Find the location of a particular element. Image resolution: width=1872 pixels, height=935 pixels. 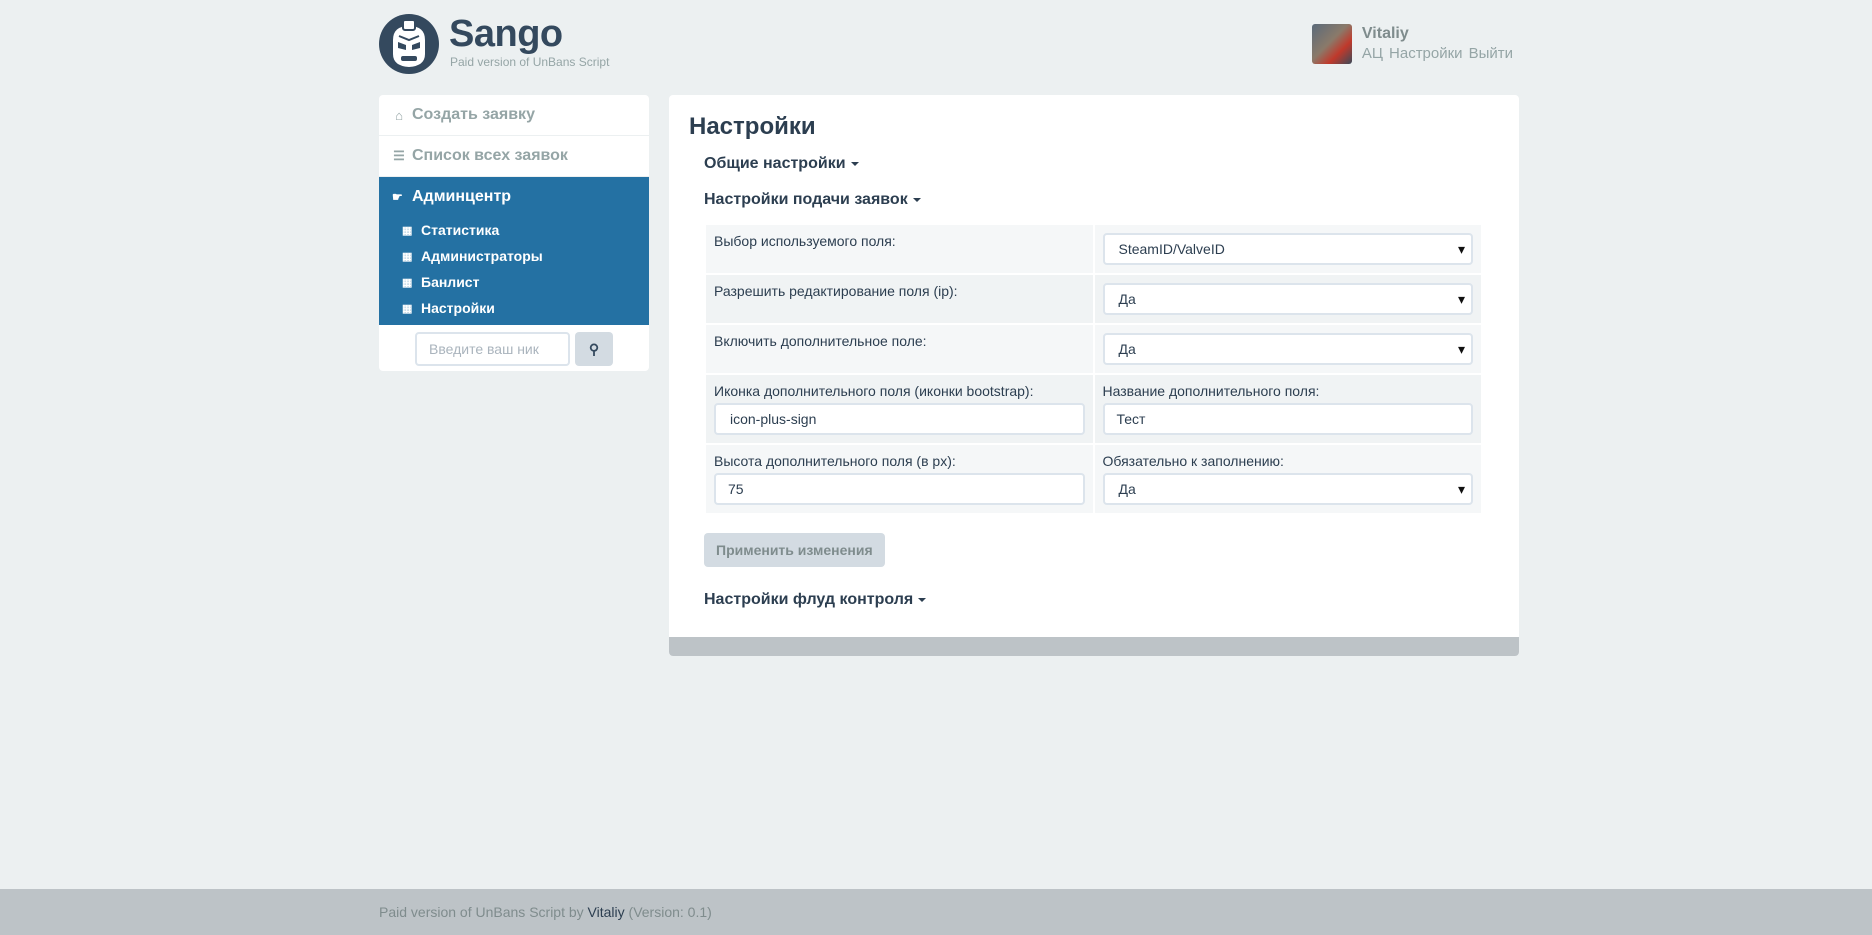

sidebar-subitem-administrators: ▦ Администраторы is located at coordinates (514, 256).